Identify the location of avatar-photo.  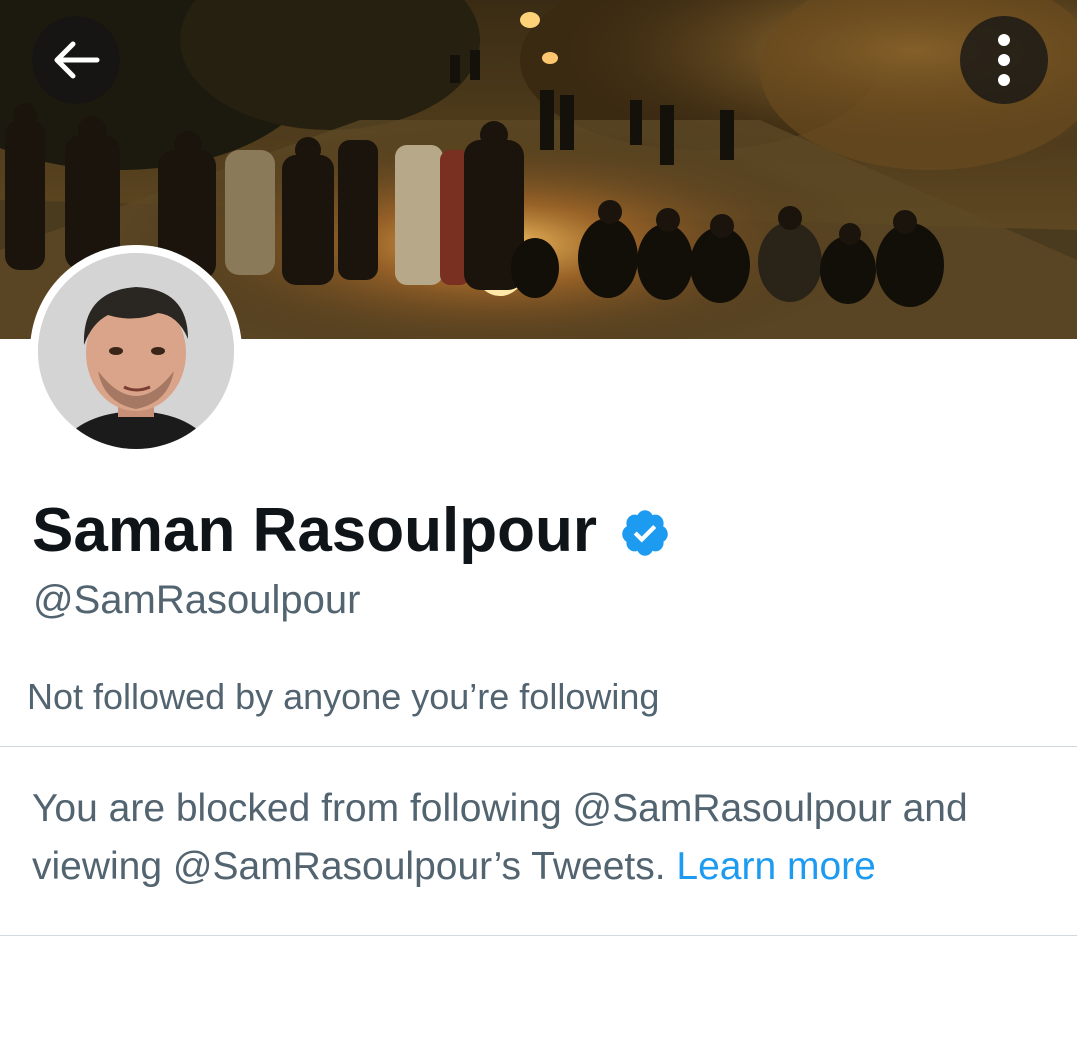
(136, 351).